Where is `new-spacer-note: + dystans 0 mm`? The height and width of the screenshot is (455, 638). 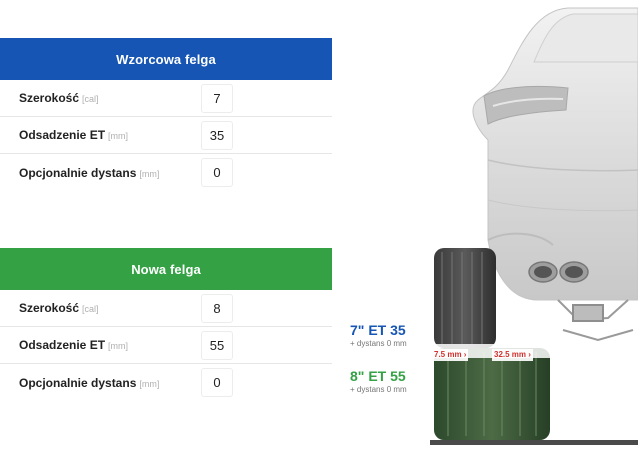 new-spacer-note: + dystans 0 mm is located at coordinates (378, 389).